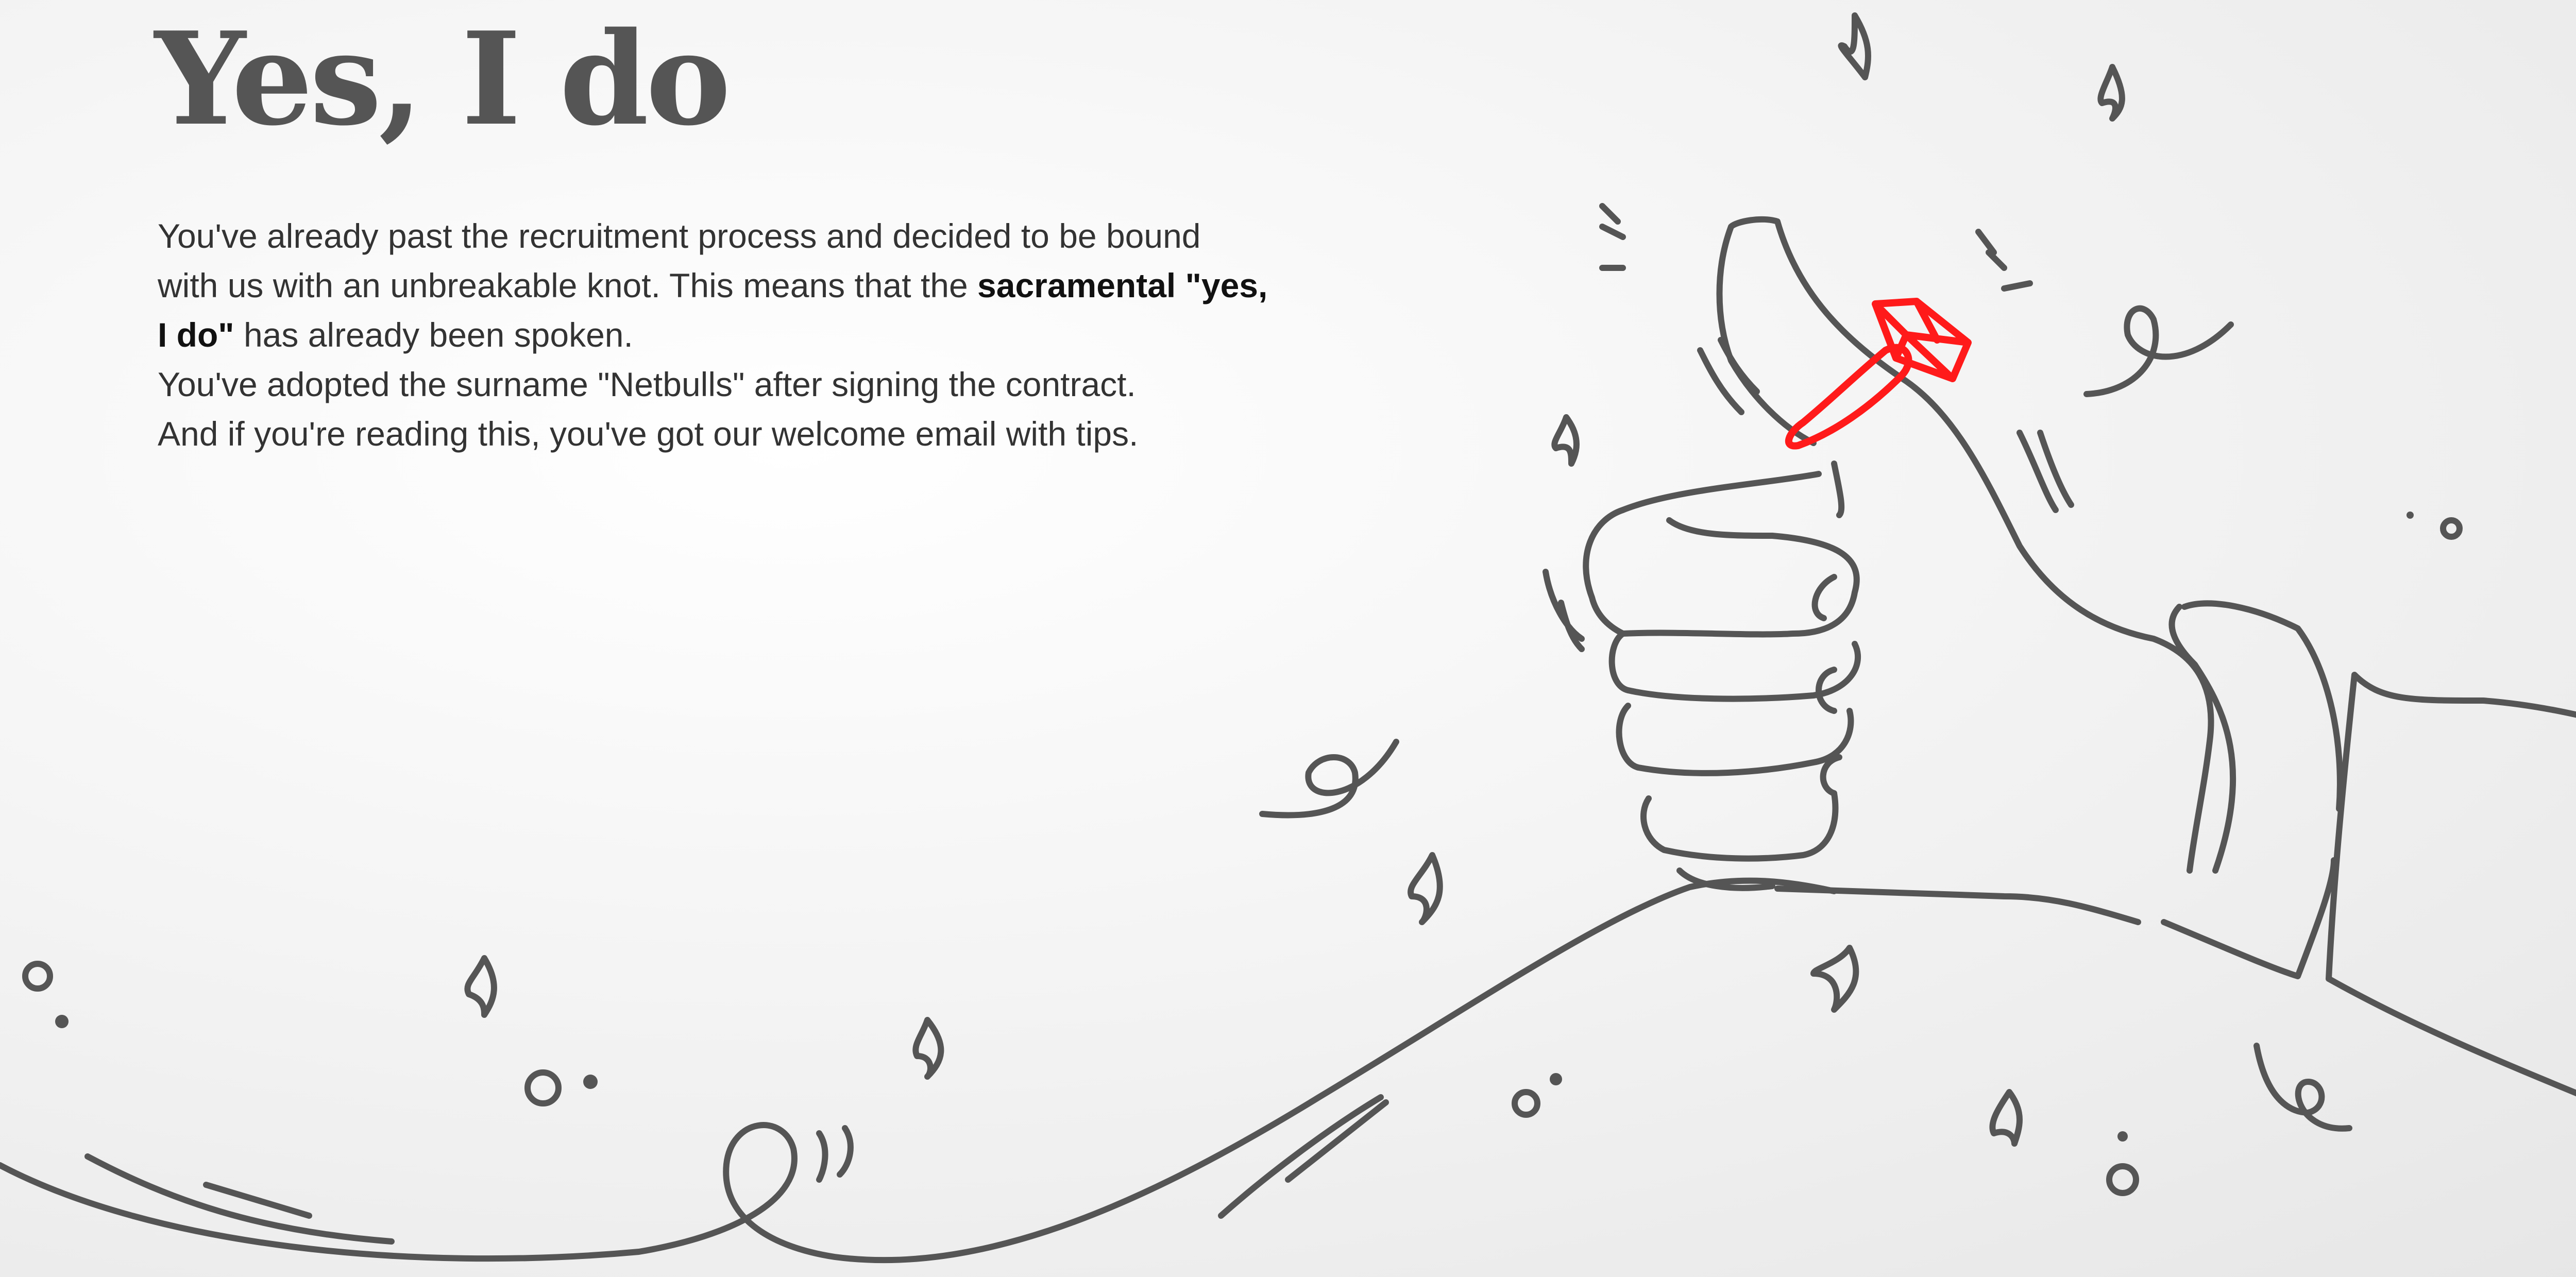 This screenshot has width=2576, height=1277. Describe the element at coordinates (1838, 489) in the screenshot. I see `ring-finger-tip` at that location.